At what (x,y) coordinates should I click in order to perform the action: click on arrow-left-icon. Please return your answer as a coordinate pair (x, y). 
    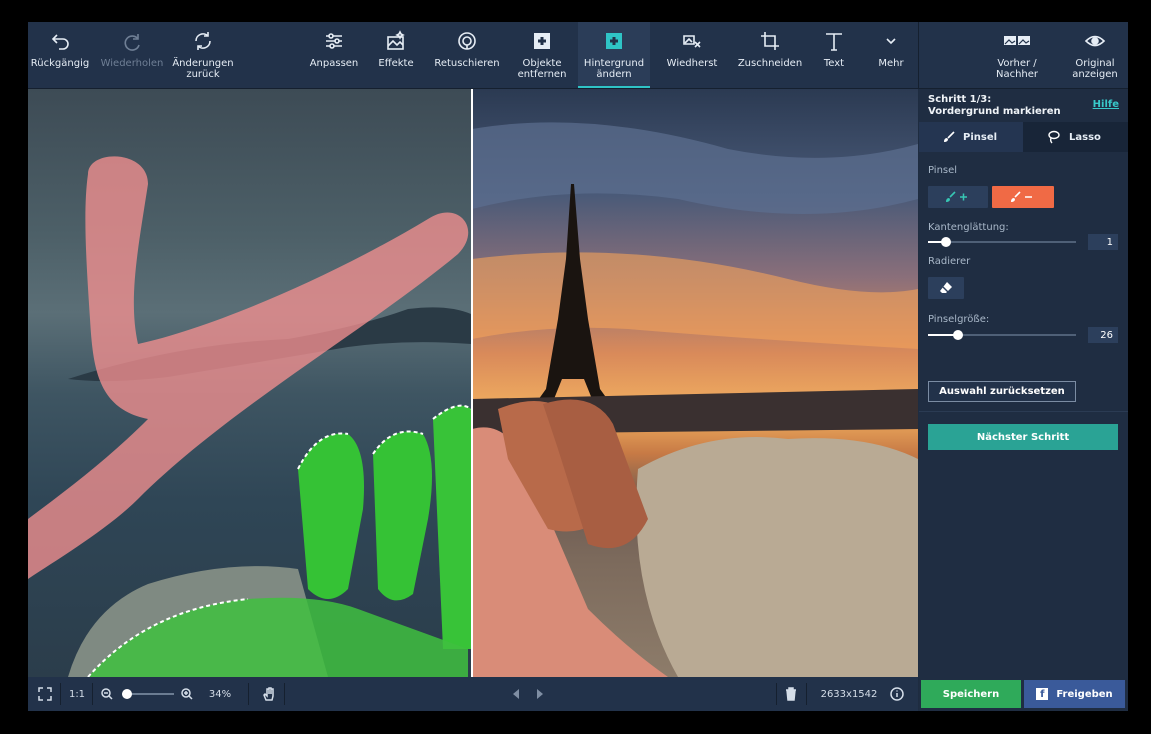
    Looking at the image, I should click on (516, 694).